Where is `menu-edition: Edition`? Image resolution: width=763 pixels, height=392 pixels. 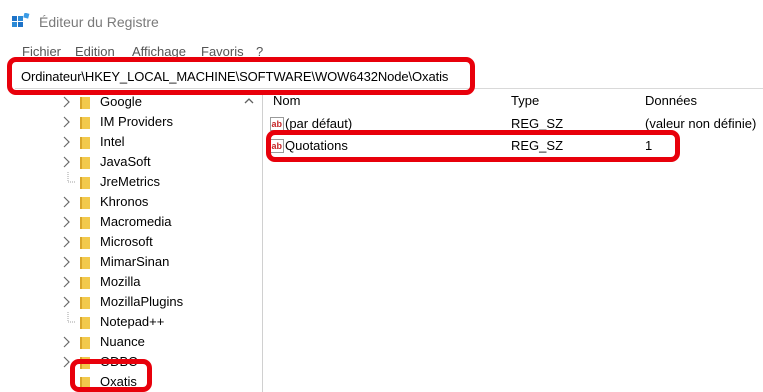
menu-edition: Edition is located at coordinates (95, 51).